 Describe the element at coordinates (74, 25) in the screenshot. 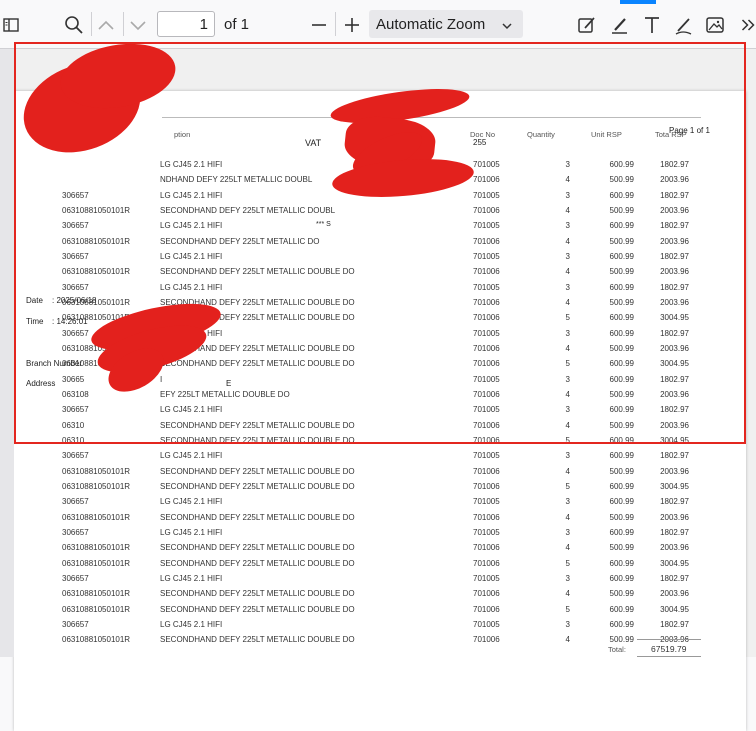

I see `search-icon` at that location.